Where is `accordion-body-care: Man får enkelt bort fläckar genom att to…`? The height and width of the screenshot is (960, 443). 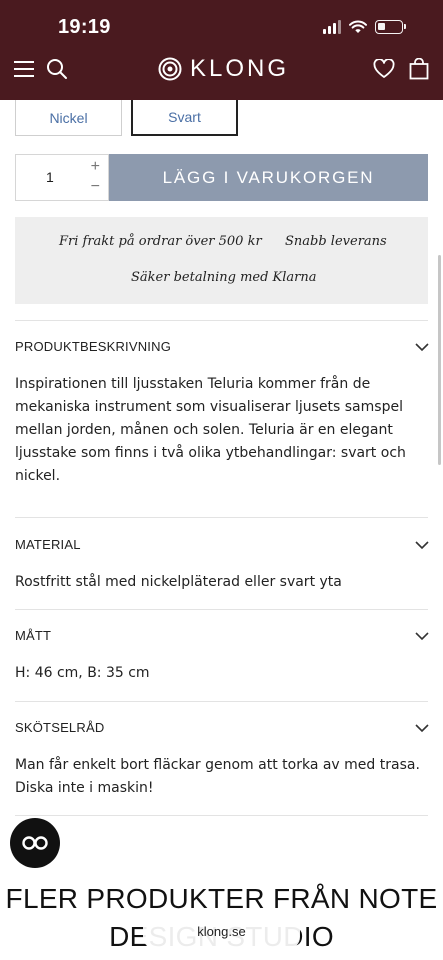
accordion-body-care: Man får enkelt bort fläckar genom att to… is located at coordinates (217, 776).